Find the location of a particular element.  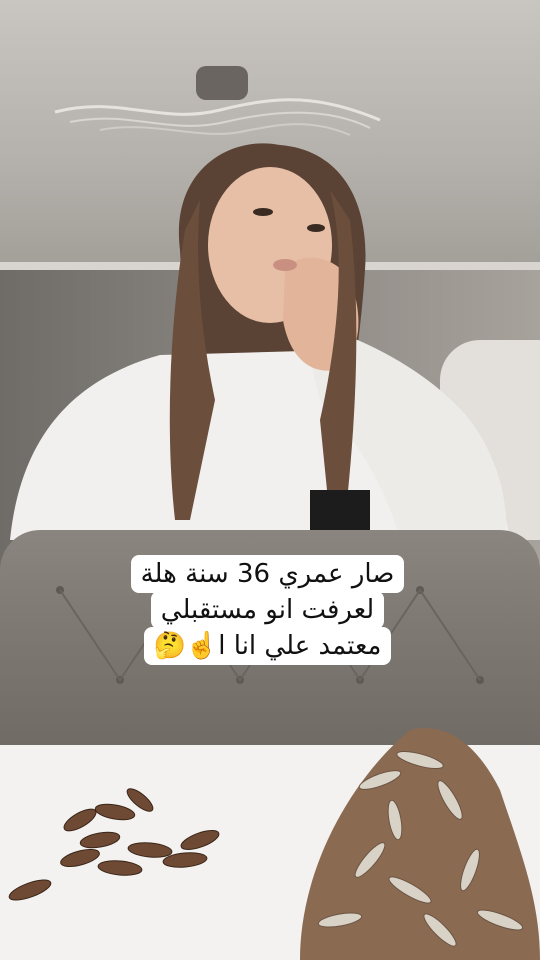

caption-line-2: لعرفت انو مستقبلي is located at coordinates (267, 610).